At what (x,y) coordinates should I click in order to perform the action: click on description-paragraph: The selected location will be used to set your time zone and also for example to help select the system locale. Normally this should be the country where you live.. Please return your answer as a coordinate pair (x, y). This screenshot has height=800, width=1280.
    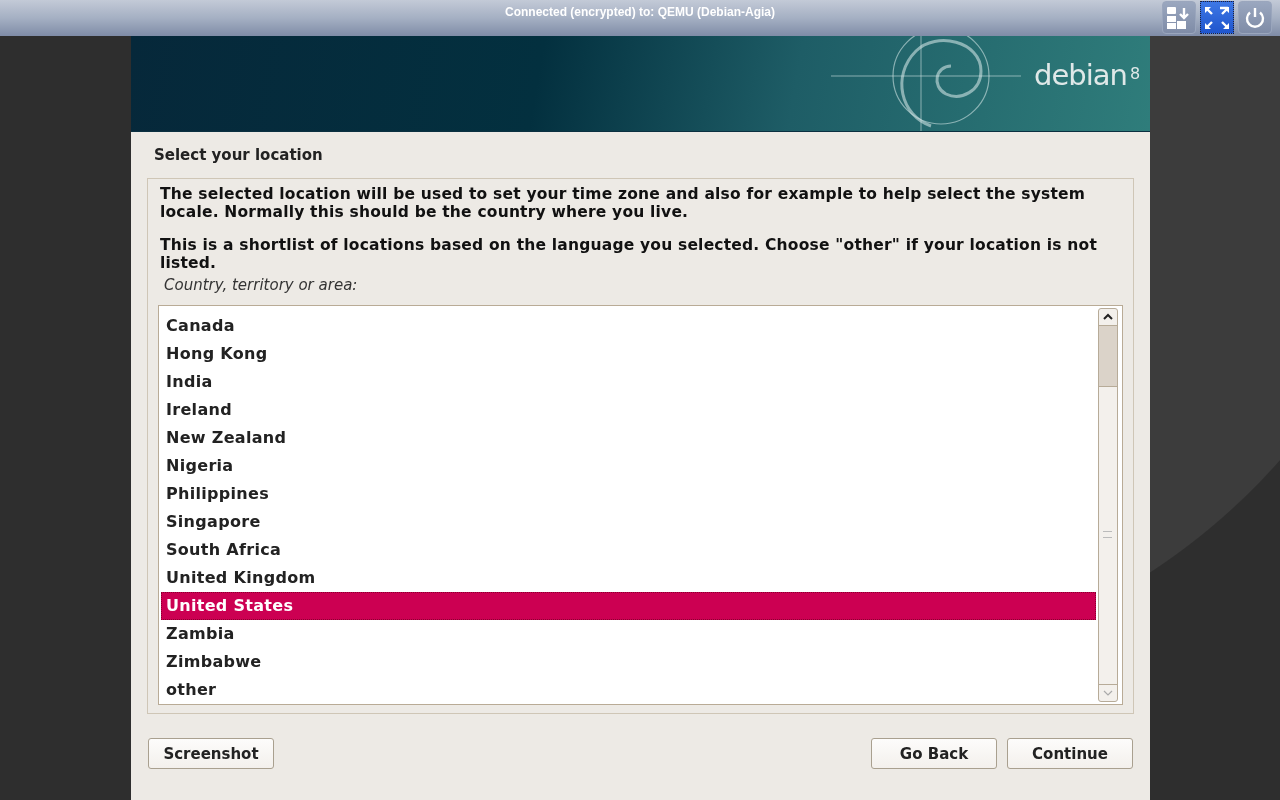
    Looking at the image, I should click on (623, 203).